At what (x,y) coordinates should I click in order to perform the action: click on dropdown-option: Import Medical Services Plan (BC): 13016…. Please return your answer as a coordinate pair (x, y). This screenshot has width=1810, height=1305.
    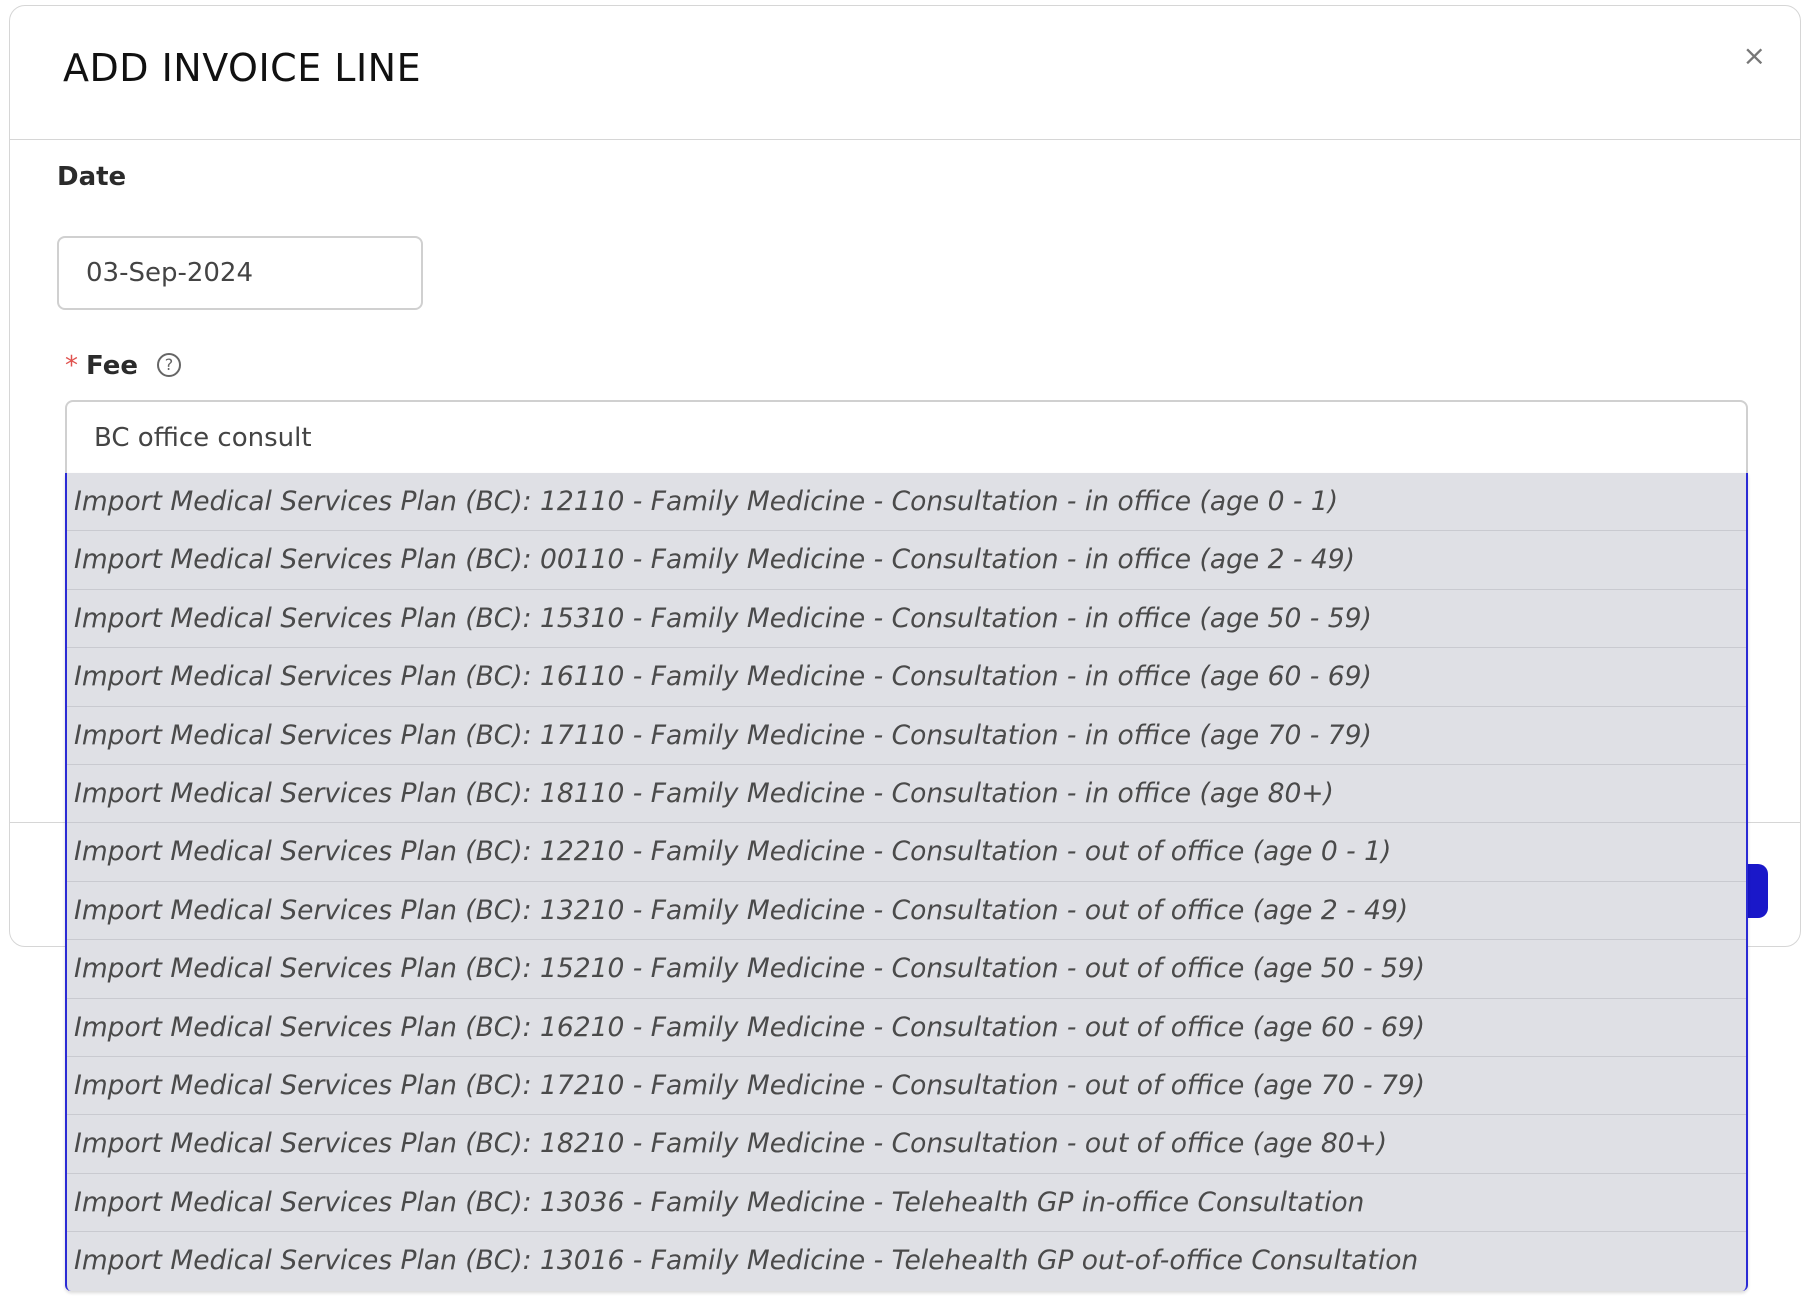
    Looking at the image, I should click on (906, 1261).